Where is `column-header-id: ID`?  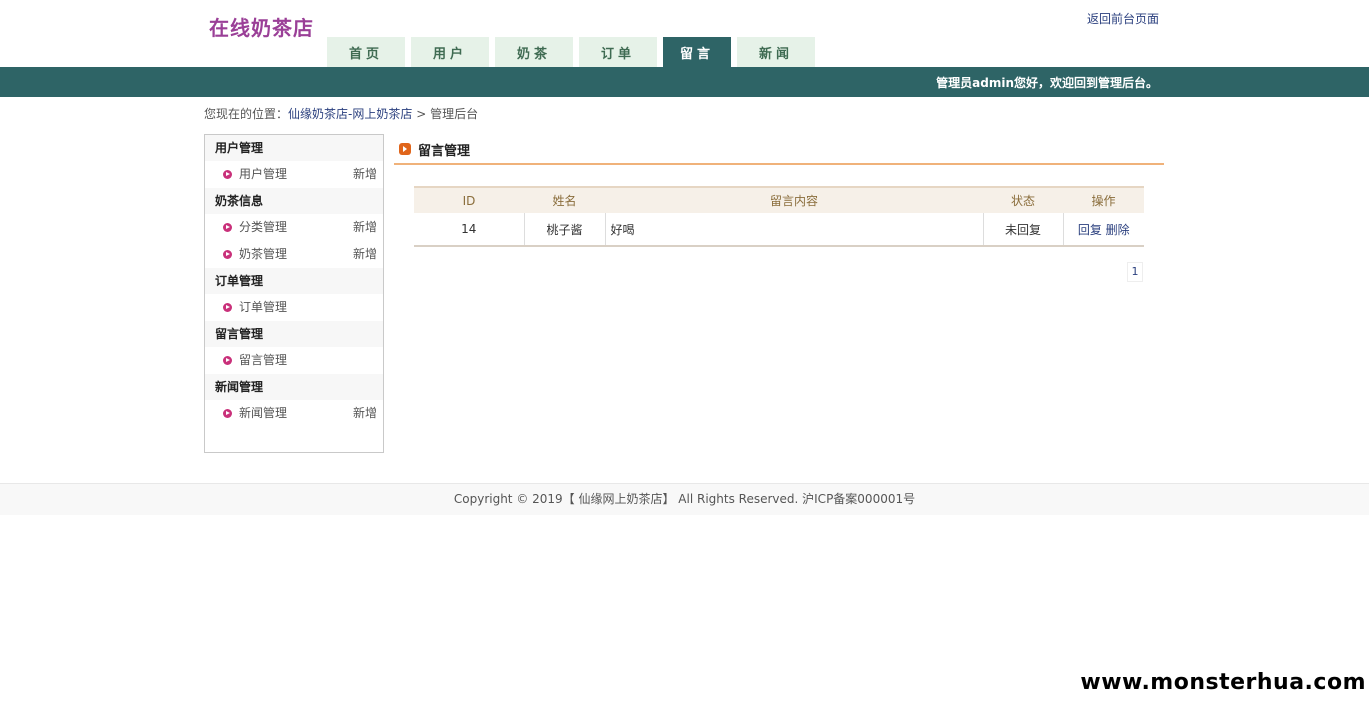 column-header-id: ID is located at coordinates (469, 199).